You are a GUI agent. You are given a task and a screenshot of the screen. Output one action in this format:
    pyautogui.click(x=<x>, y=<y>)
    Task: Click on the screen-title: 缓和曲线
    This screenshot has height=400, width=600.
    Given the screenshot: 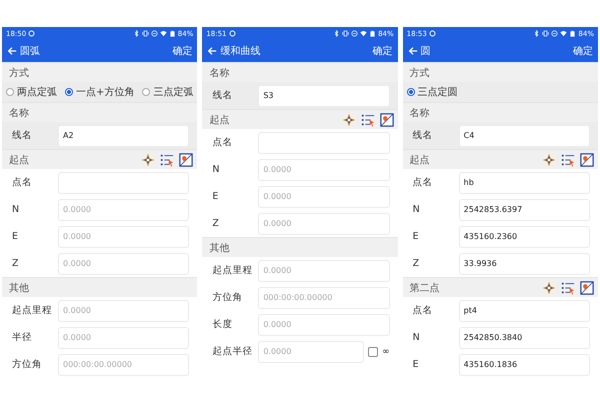 What is the action you would take?
    pyautogui.click(x=240, y=51)
    